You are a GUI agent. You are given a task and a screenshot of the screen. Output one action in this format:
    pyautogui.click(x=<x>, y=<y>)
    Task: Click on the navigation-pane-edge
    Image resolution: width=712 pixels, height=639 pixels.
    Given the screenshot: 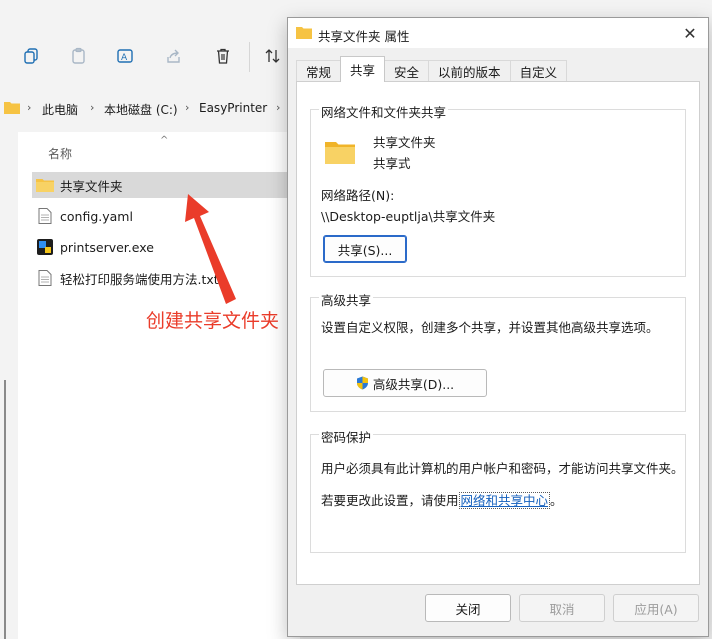 What is the action you would take?
    pyautogui.click(x=9, y=385)
    